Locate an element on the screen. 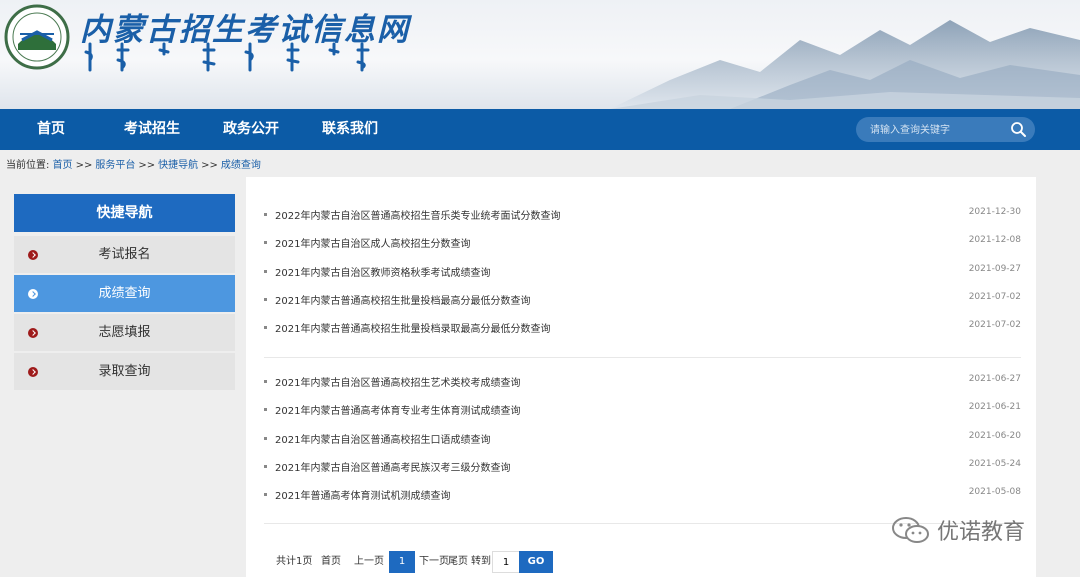 This screenshot has width=1080, height=577. next-page-link: 下一页 is located at coordinates (434, 562).